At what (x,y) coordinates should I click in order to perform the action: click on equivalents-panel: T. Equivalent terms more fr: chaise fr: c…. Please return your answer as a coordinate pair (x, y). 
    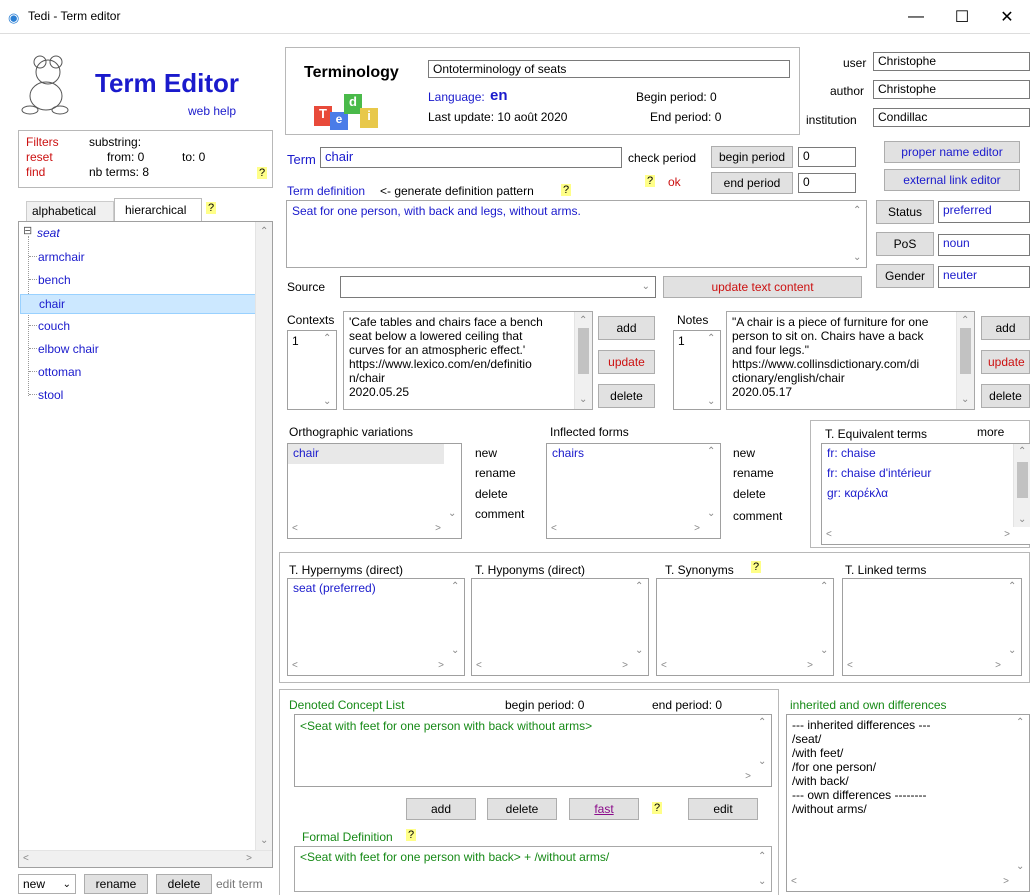
    Looking at the image, I should click on (920, 484).